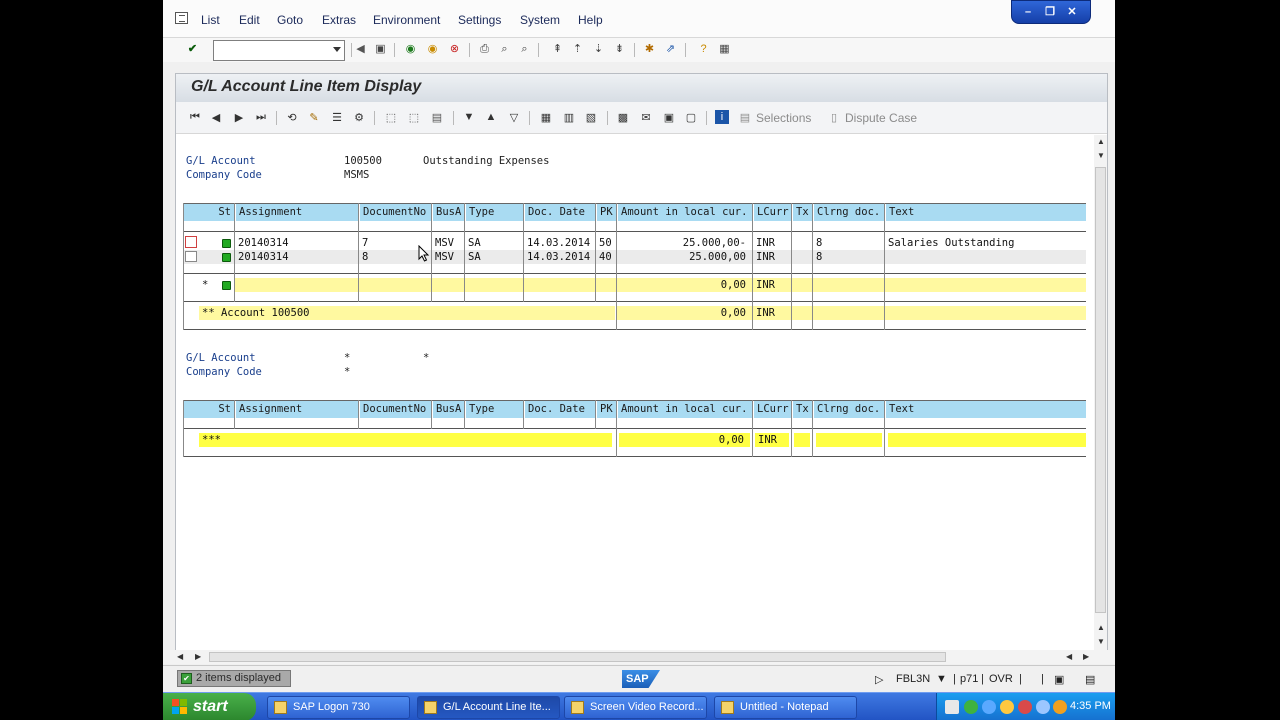 This screenshot has height=720, width=1280. I want to click on col-header-local-currency: LCurr, so click(772, 212).